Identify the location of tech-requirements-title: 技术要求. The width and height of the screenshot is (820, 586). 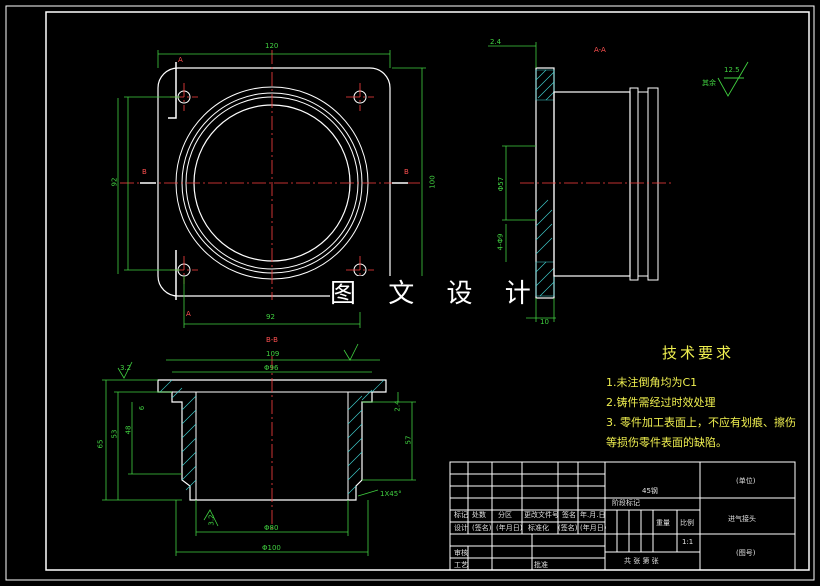
(698, 353).